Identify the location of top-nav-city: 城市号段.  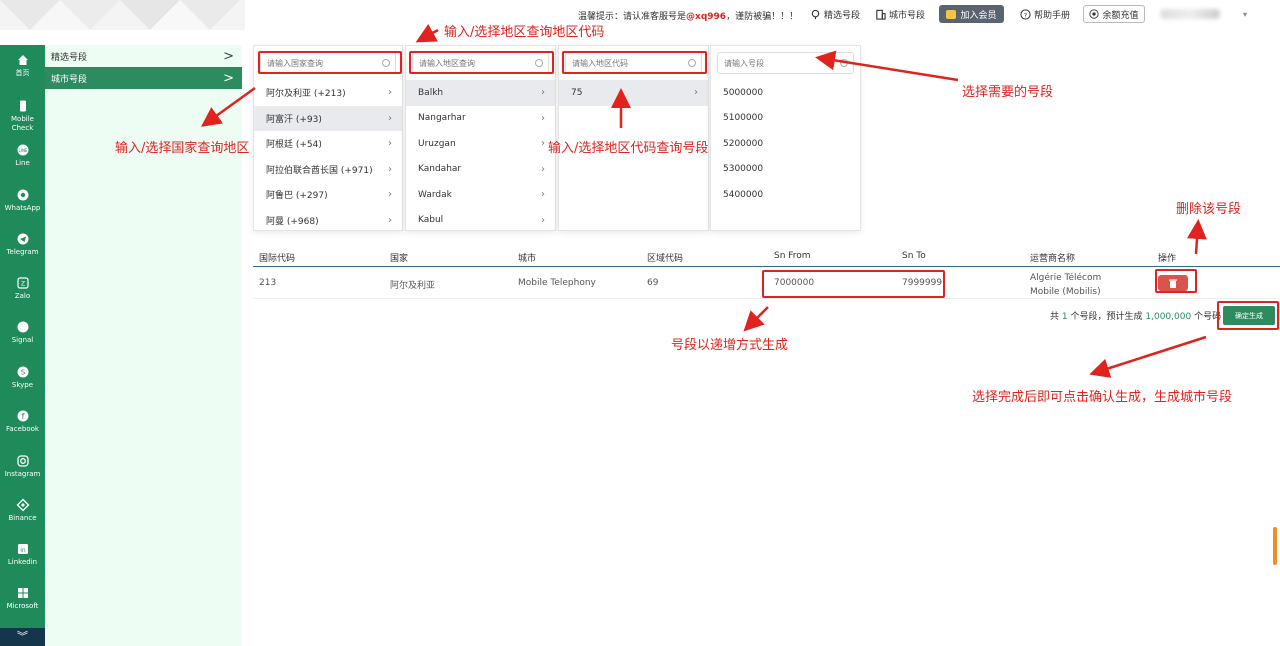
(900, 14).